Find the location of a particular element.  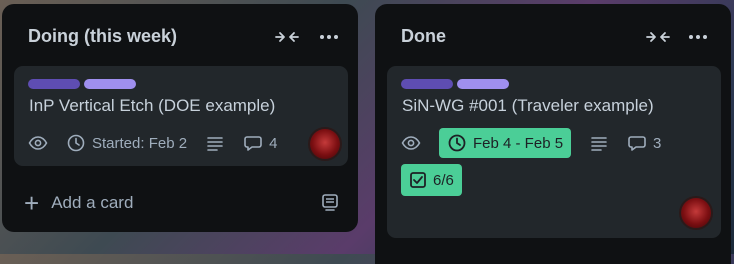

card-badges: Feb 4 - Feb 5 3 is located at coordinates (540, 143).